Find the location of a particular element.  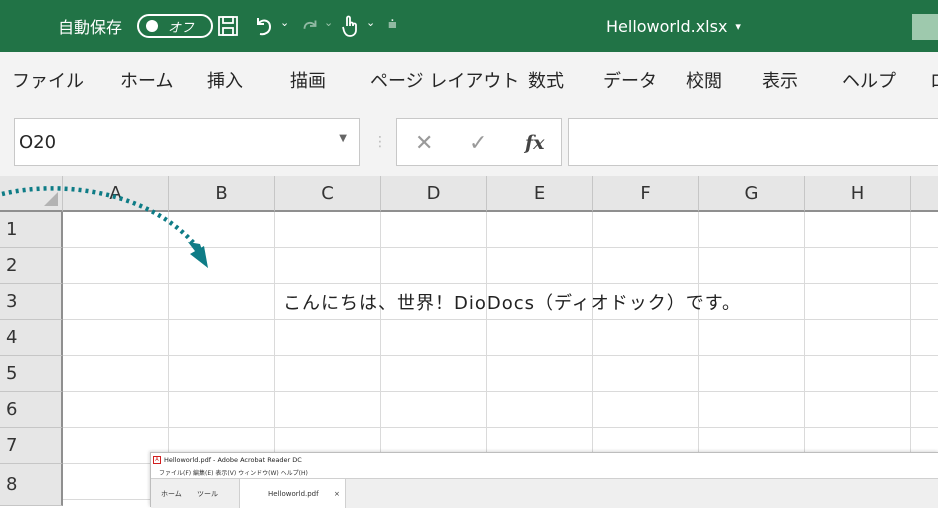

acrobat-icon: A is located at coordinates (157, 460).